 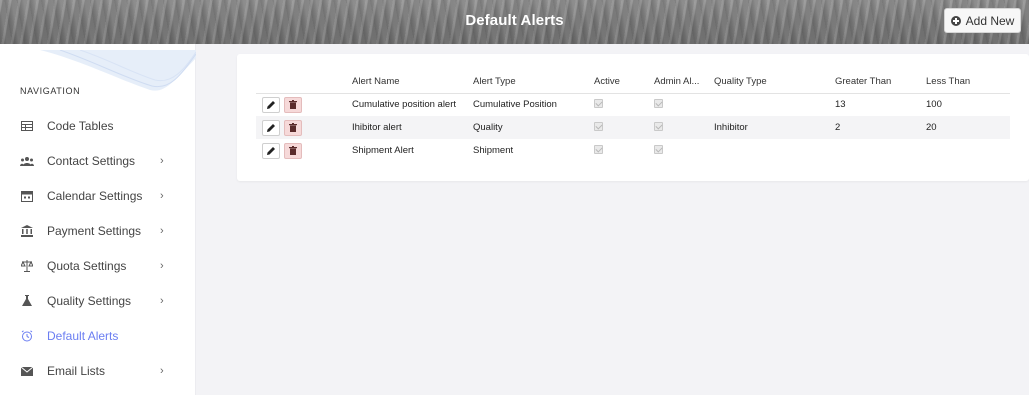 I want to click on alarm-clock-icon, so click(x=27, y=336).